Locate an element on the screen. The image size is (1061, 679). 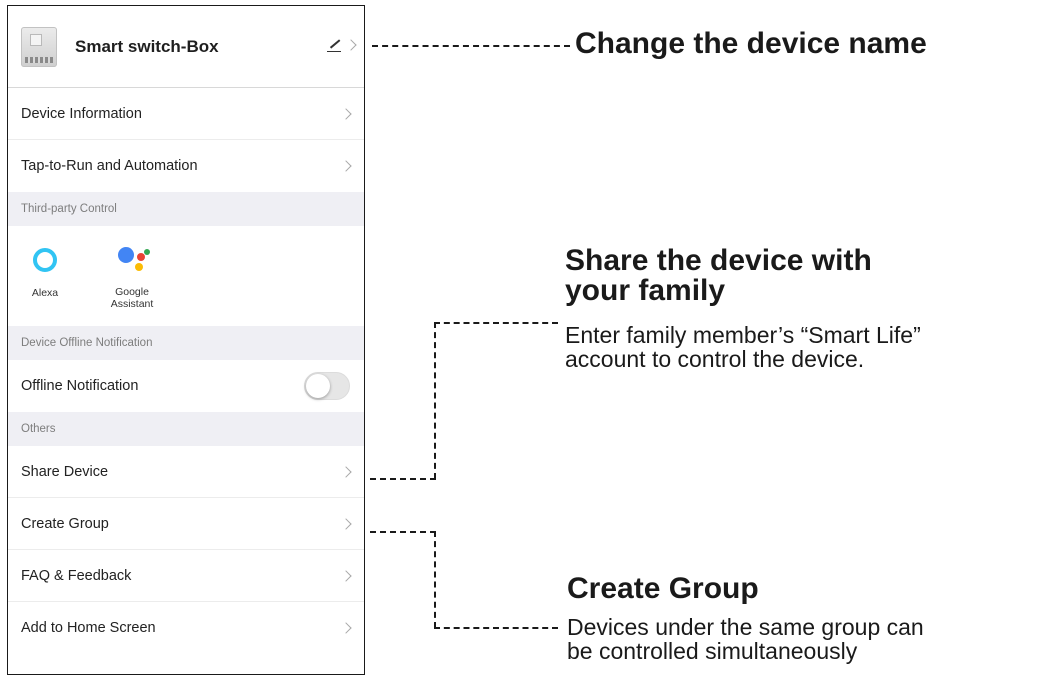
google-assistant-button: Google Assistant is located at coordinates (132, 276).